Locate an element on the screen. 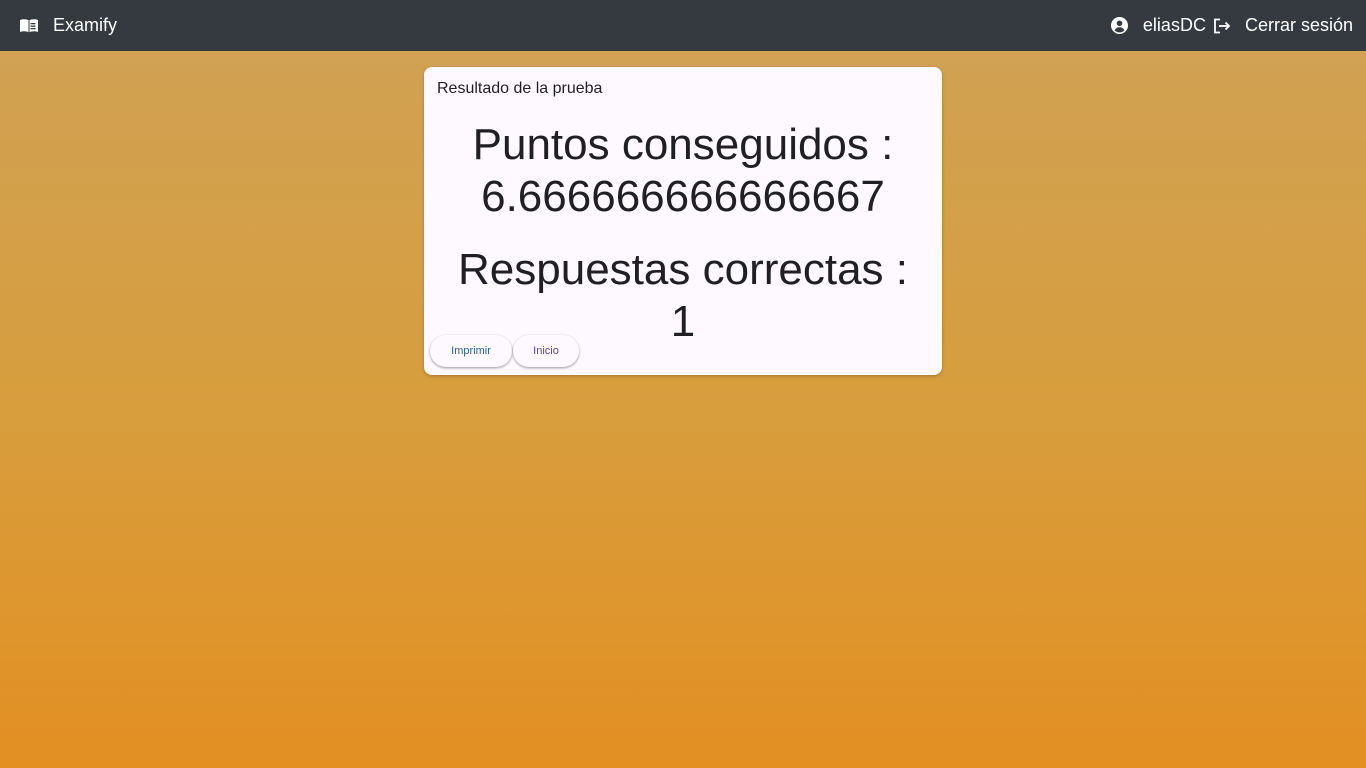 Image resolution: width=1366 pixels, height=768 pixels. correct-answers-result: Respuestas correctas : 1 is located at coordinates (683, 296).